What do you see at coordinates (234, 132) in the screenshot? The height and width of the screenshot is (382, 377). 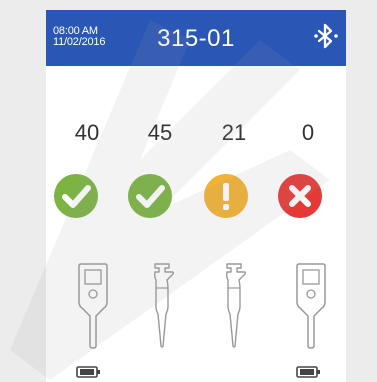 I see `count-3: 21` at bounding box center [234, 132].